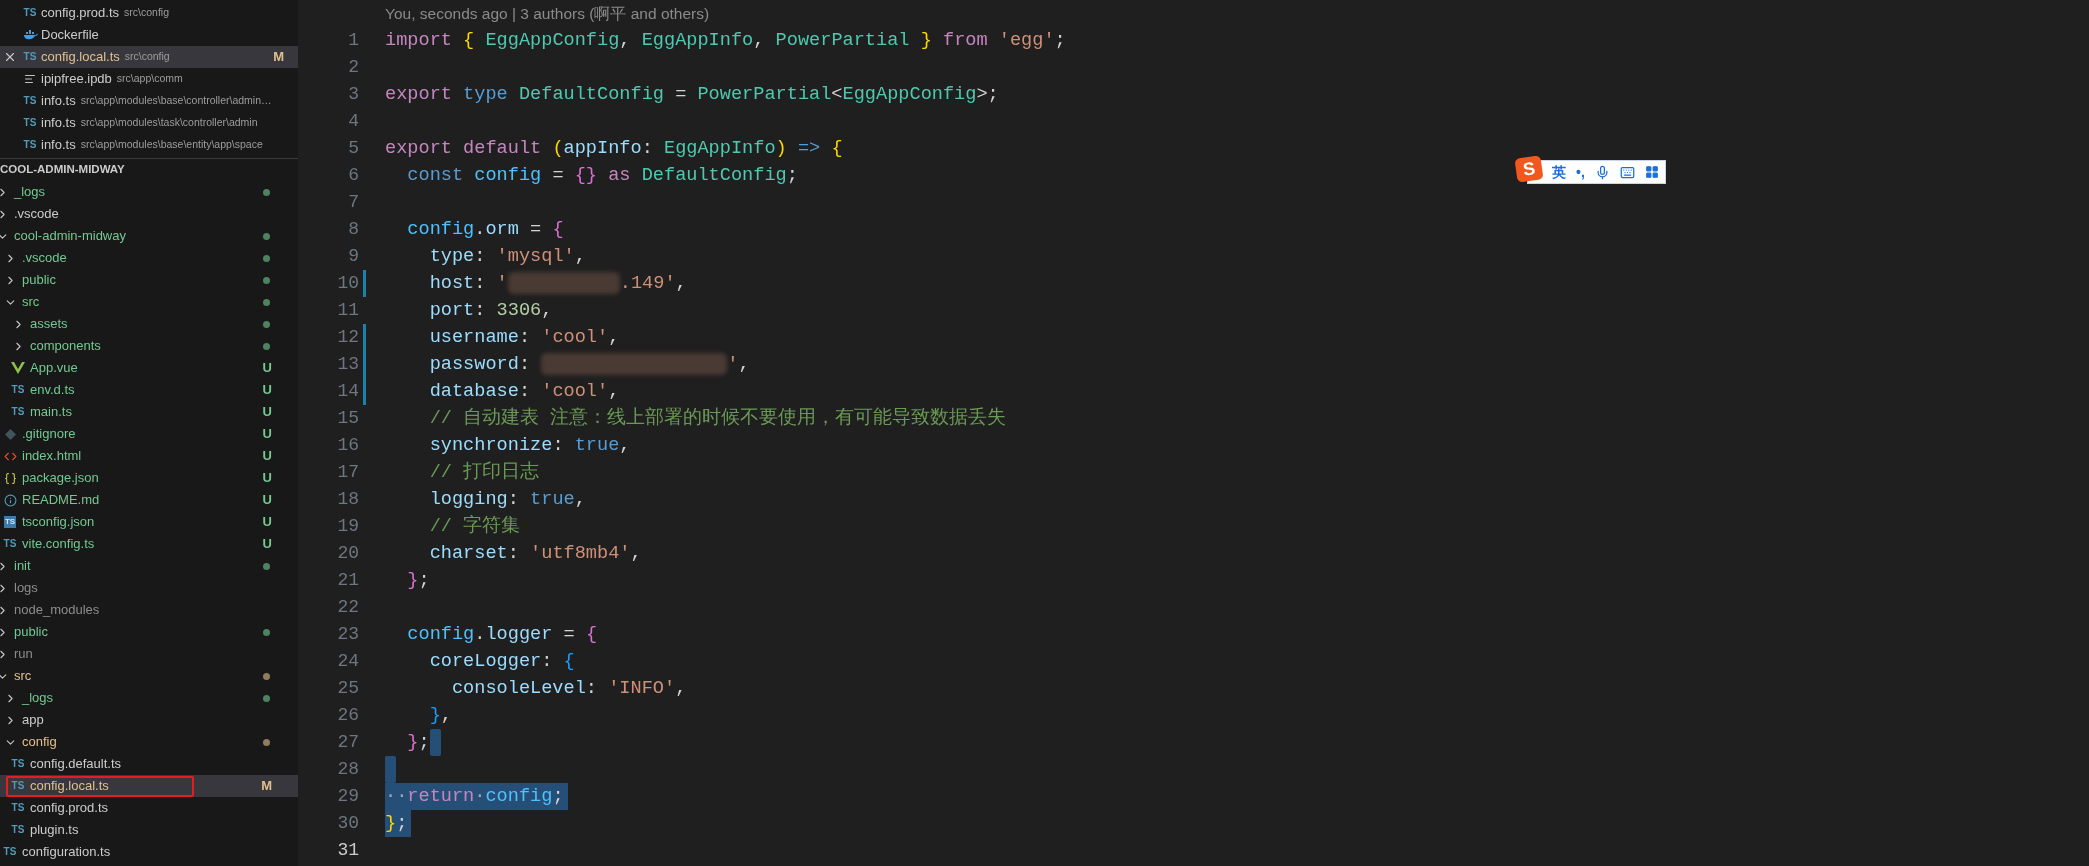  I want to click on line-number: 4, so click(353, 121).